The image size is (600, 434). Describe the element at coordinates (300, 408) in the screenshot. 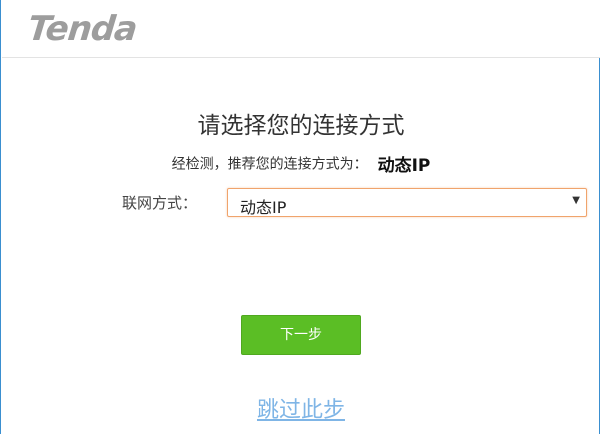

I see `skip-link: 跳过此步` at that location.